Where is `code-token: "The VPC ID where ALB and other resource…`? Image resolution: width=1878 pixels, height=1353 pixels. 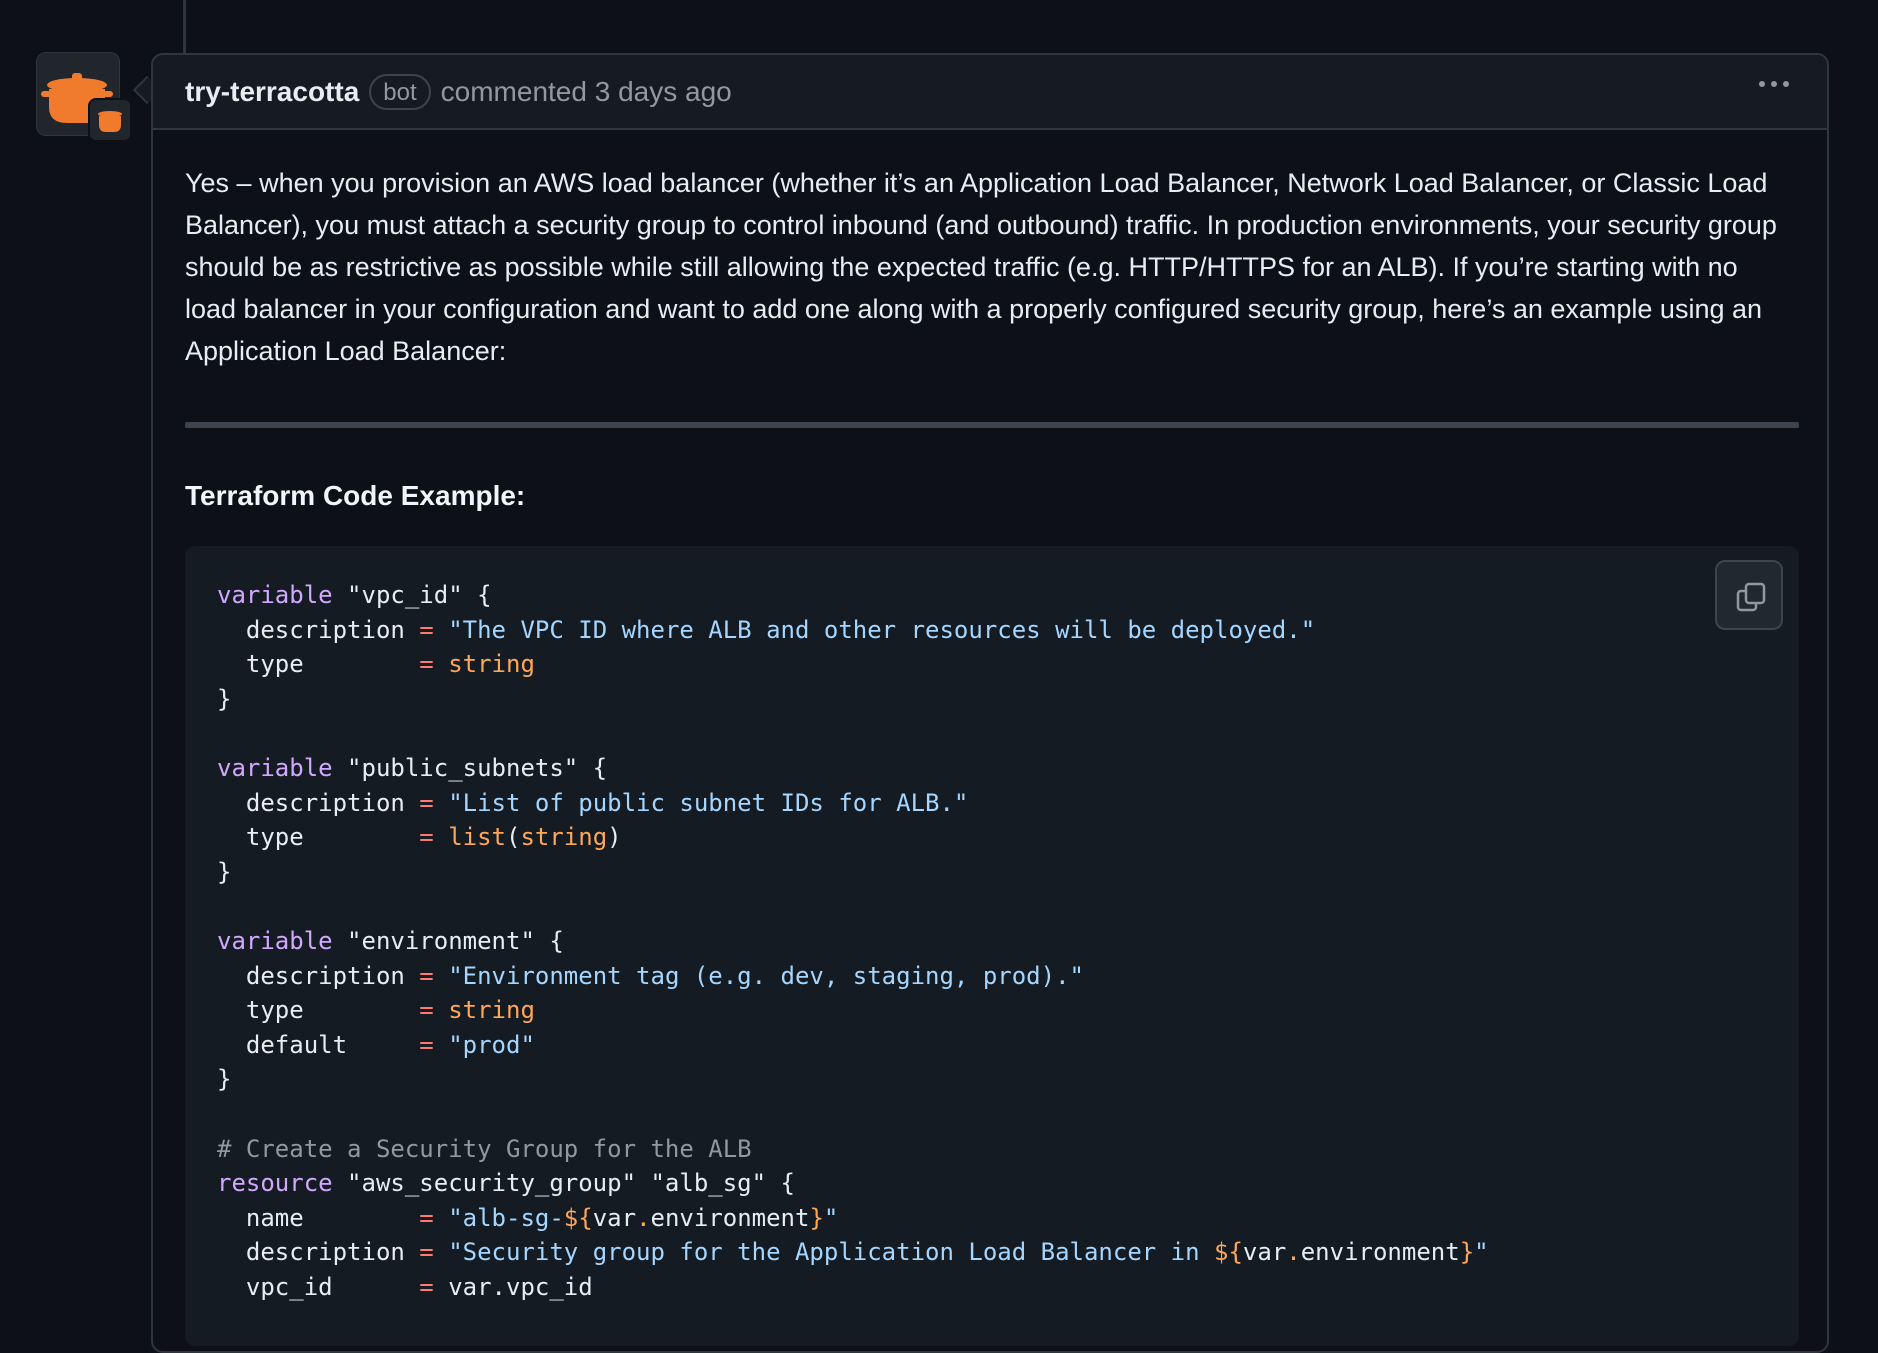 code-token: "The VPC ID where ALB and other resource… is located at coordinates (874, 629).